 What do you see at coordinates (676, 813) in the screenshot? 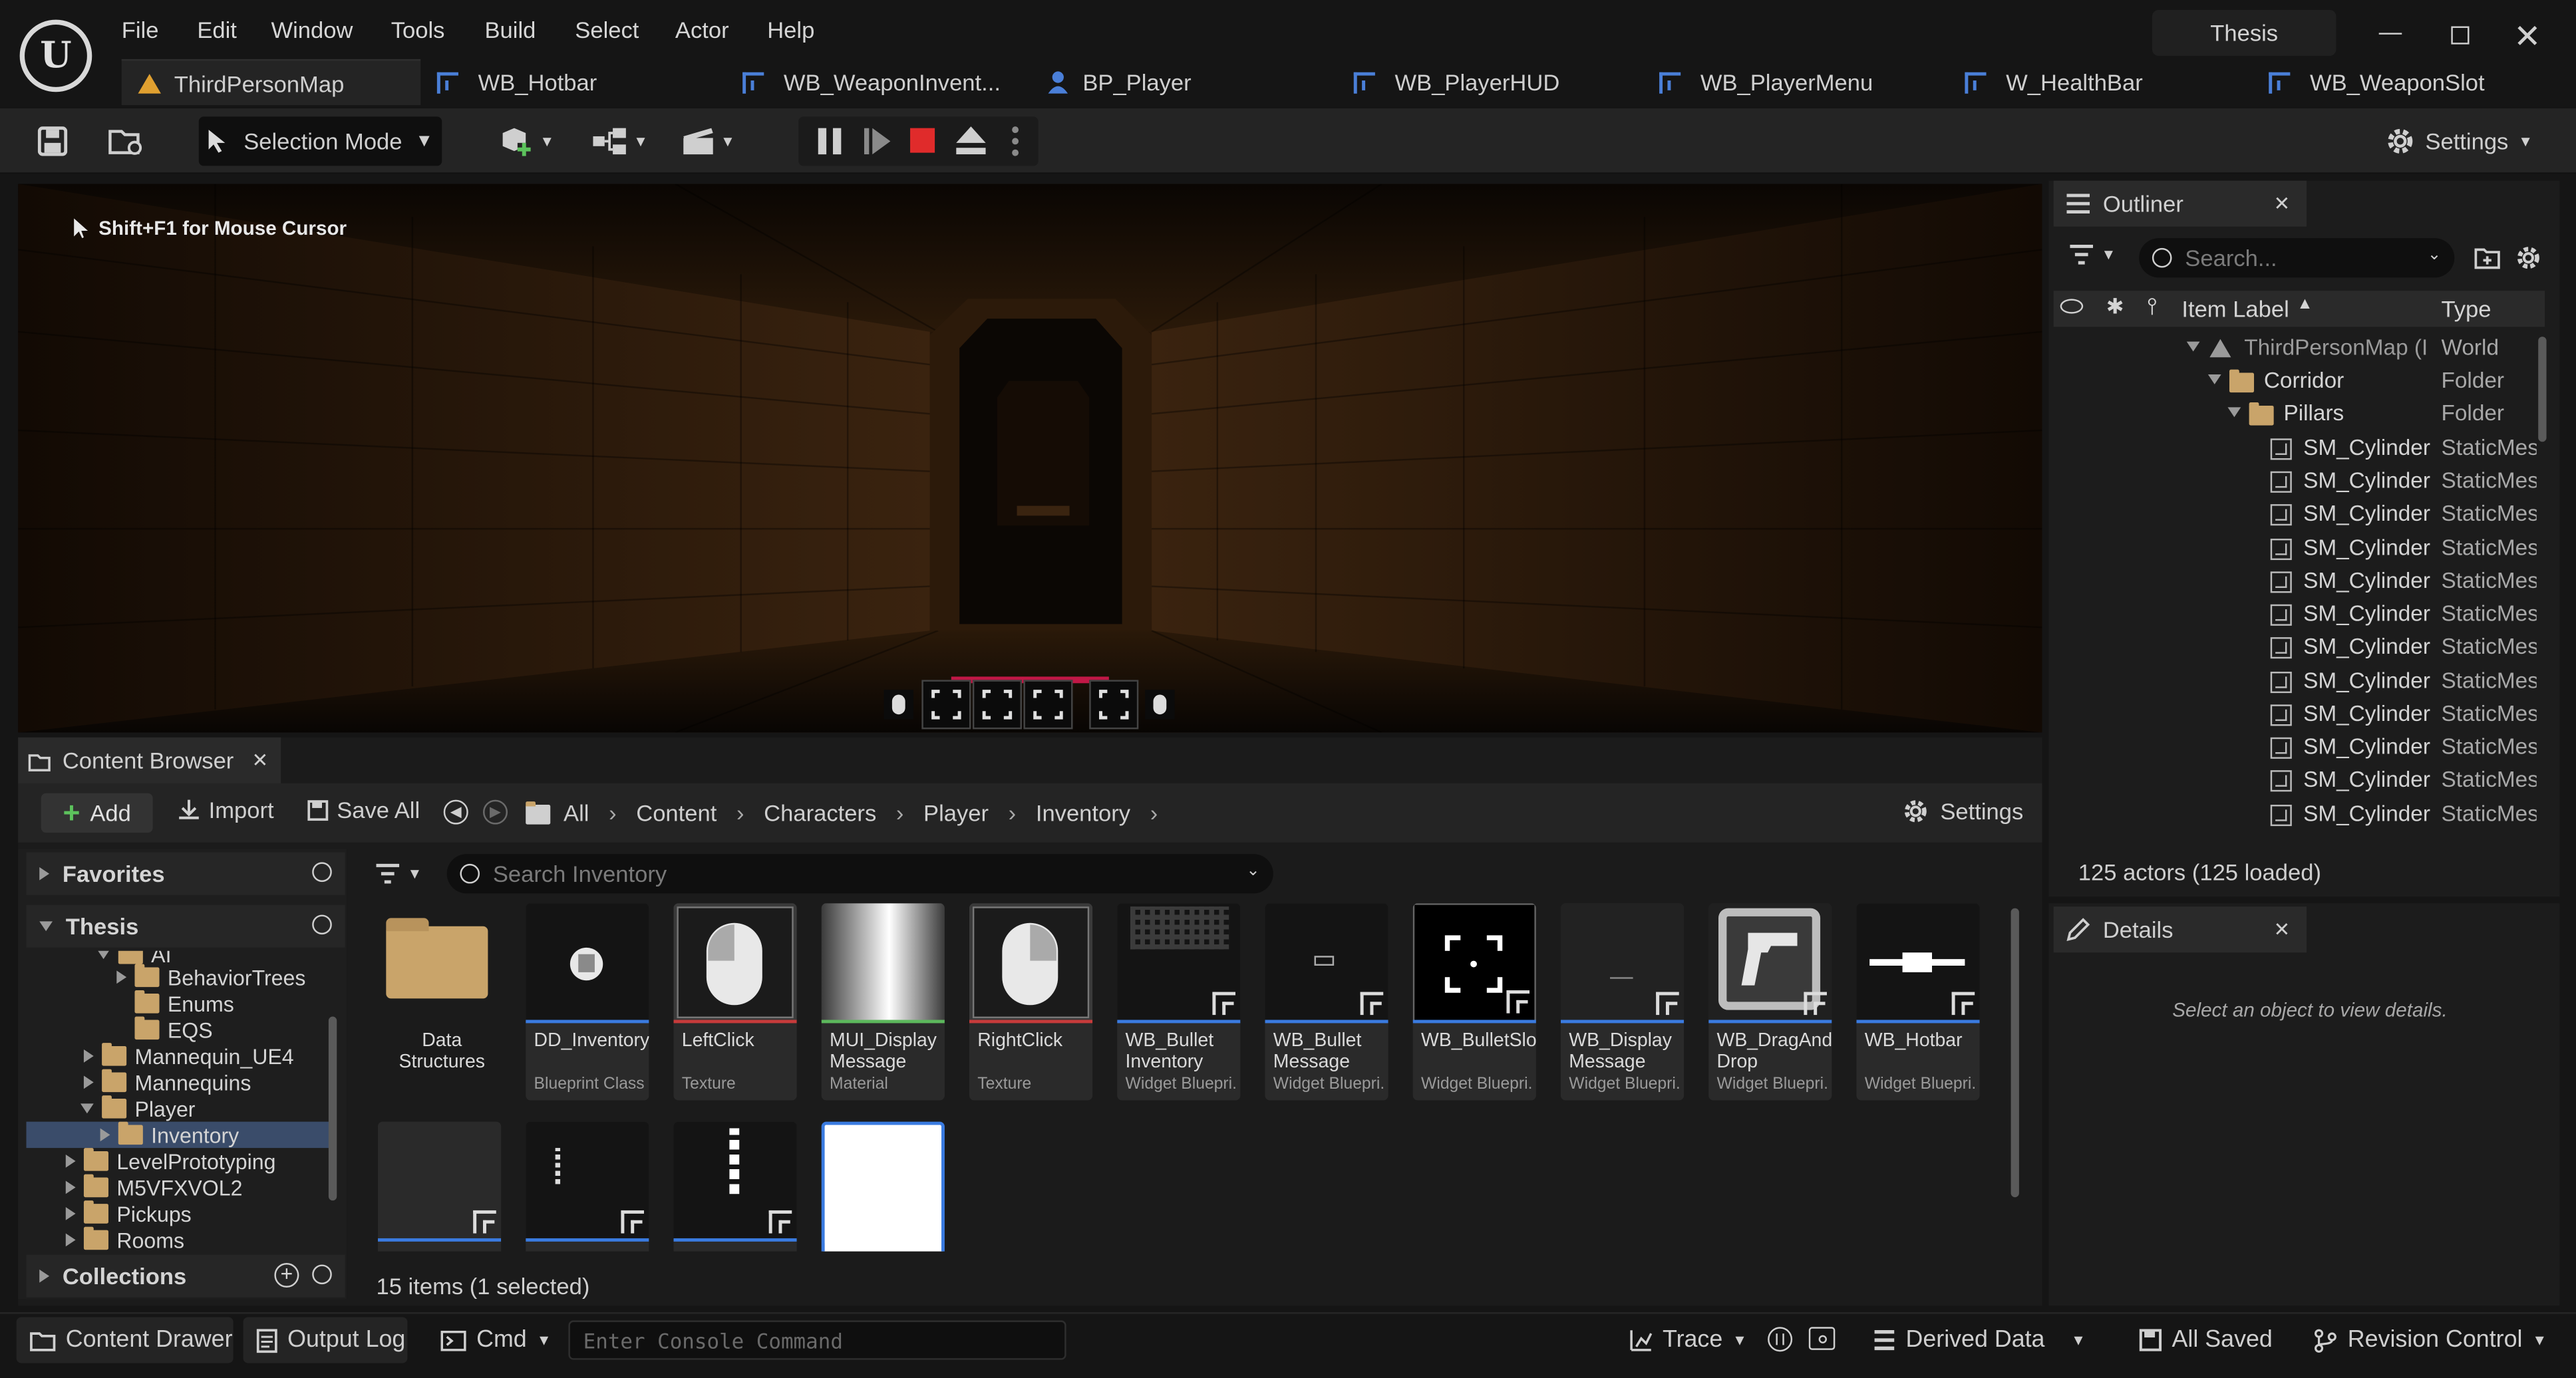
I see `breadcrumb-content: Content` at bounding box center [676, 813].